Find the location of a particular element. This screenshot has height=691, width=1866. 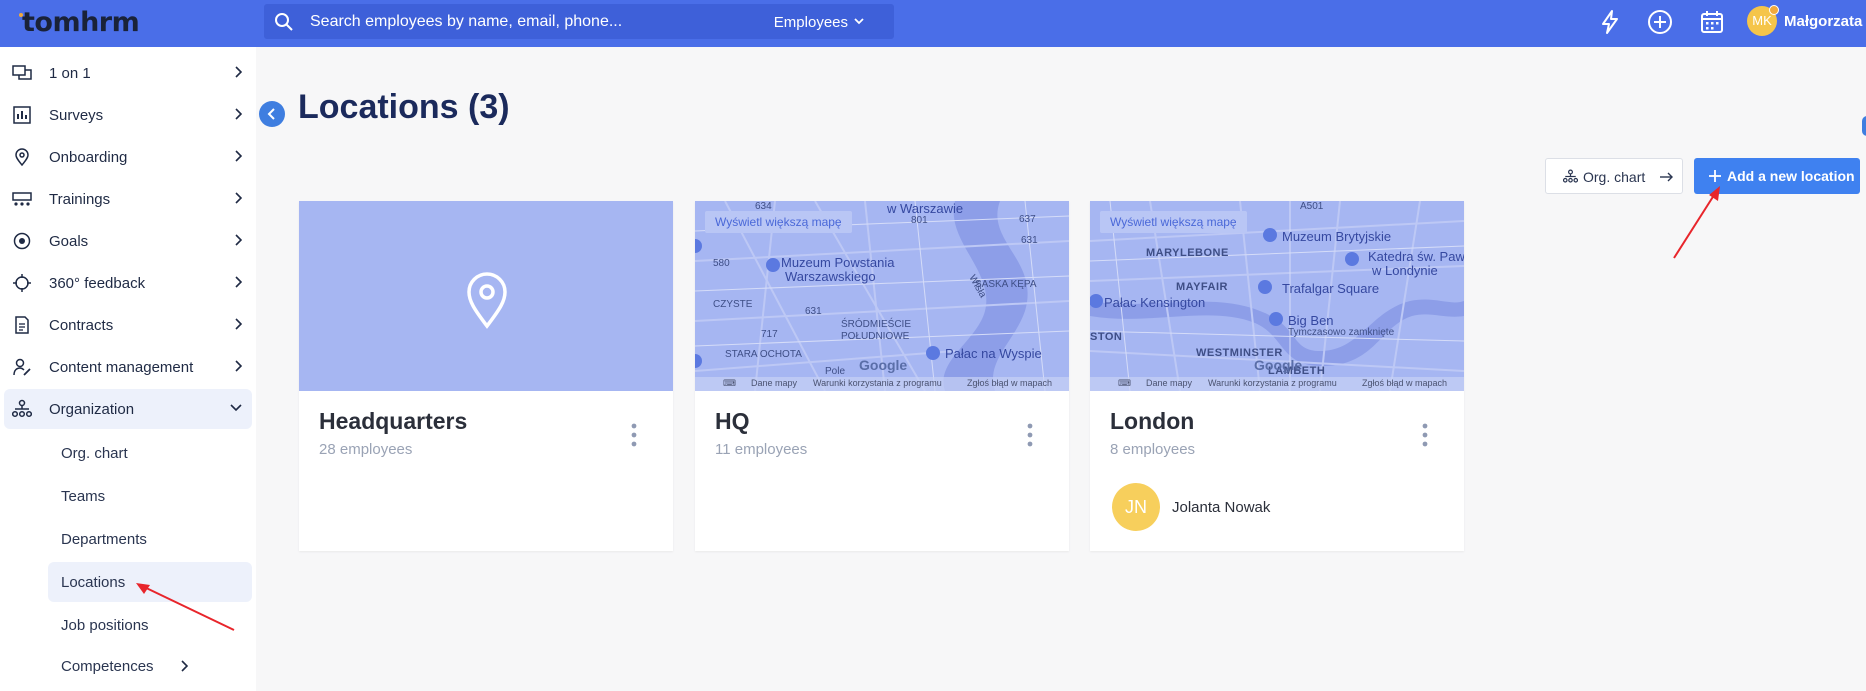

map-label: MAYFAIR is located at coordinates (1202, 287).